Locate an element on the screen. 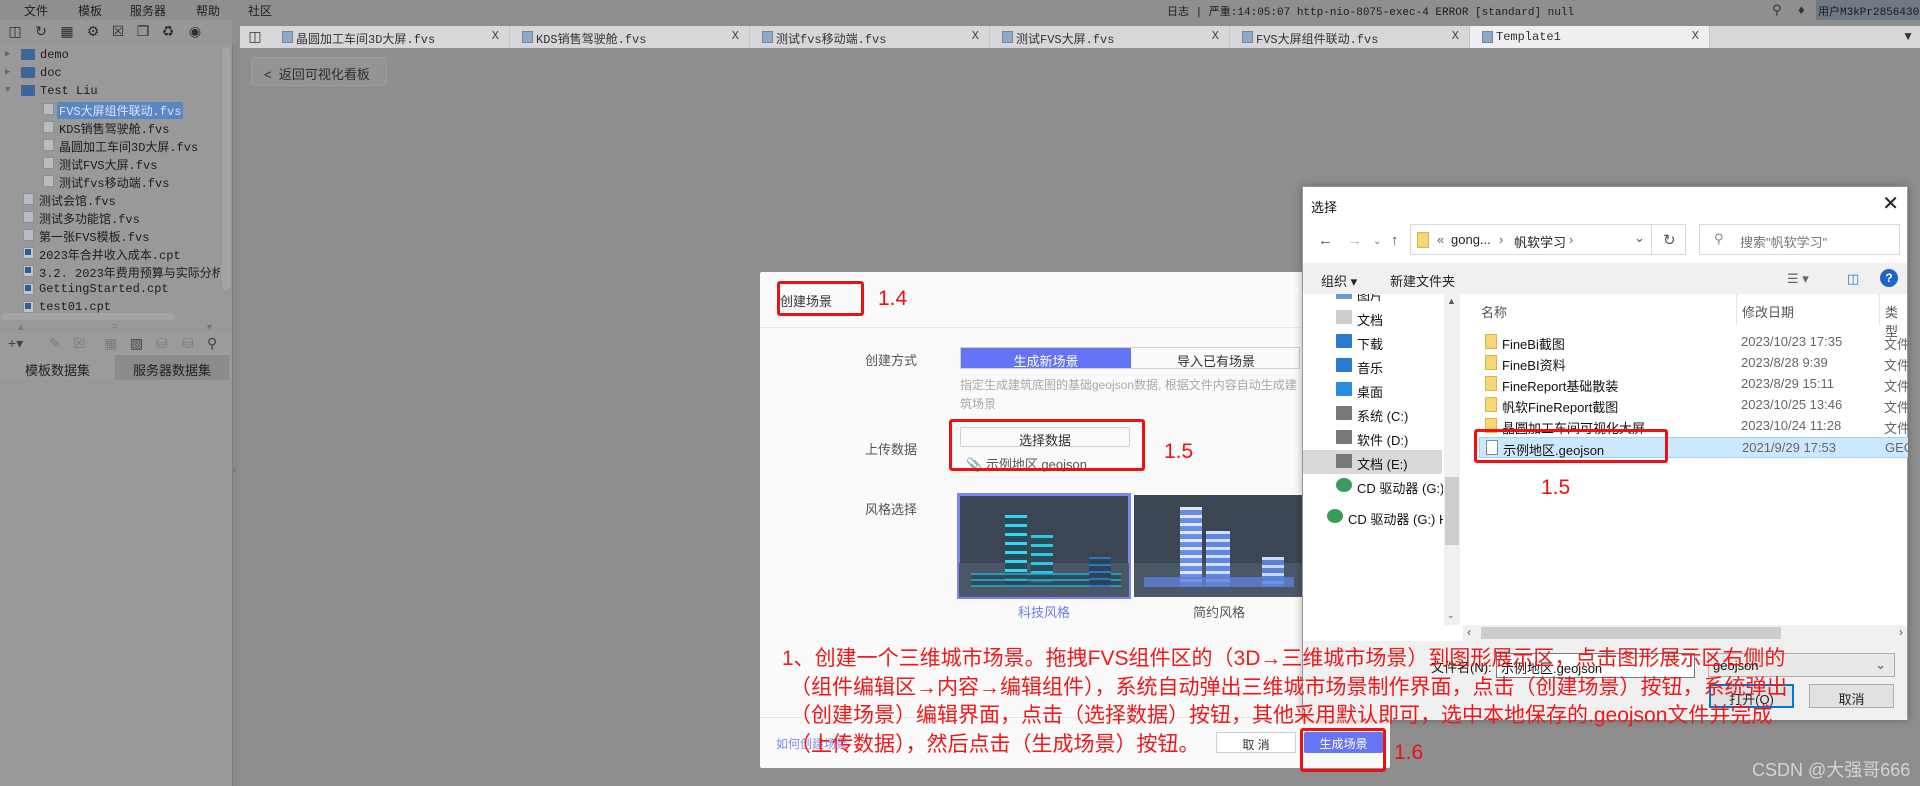  nav-item: CD 驱动器 (G:) is located at coordinates (1373, 486).